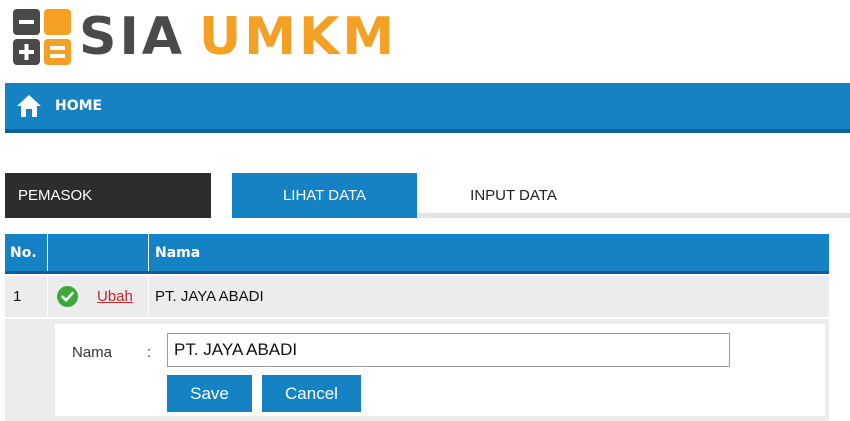 This screenshot has width=850, height=421. I want to click on row-number: 1, so click(17, 296).